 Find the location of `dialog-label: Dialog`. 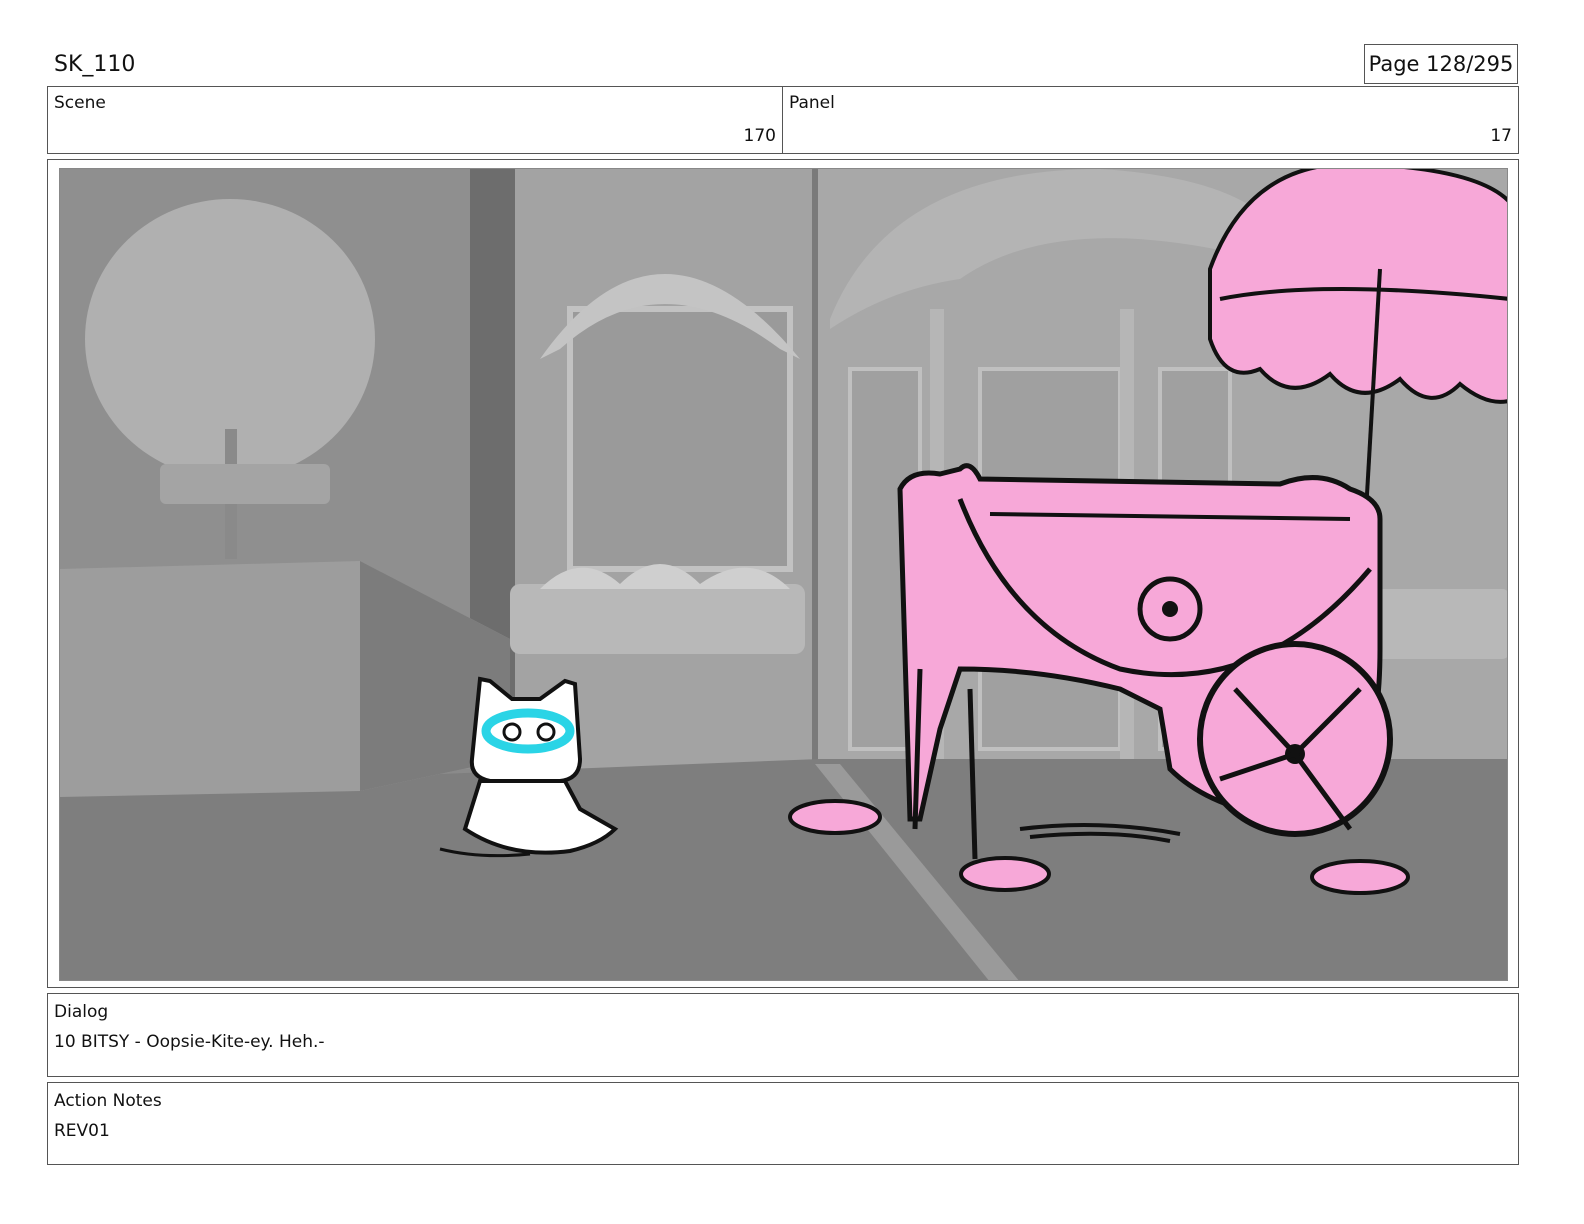

dialog-label: Dialog is located at coordinates (81, 1012).